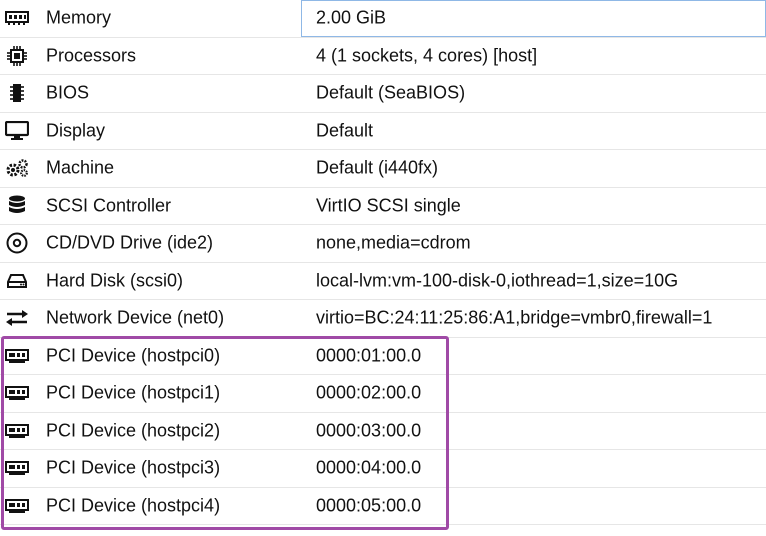 The height and width of the screenshot is (536, 766). What do you see at coordinates (17, 168) in the screenshot?
I see `cogs-icon` at bounding box center [17, 168].